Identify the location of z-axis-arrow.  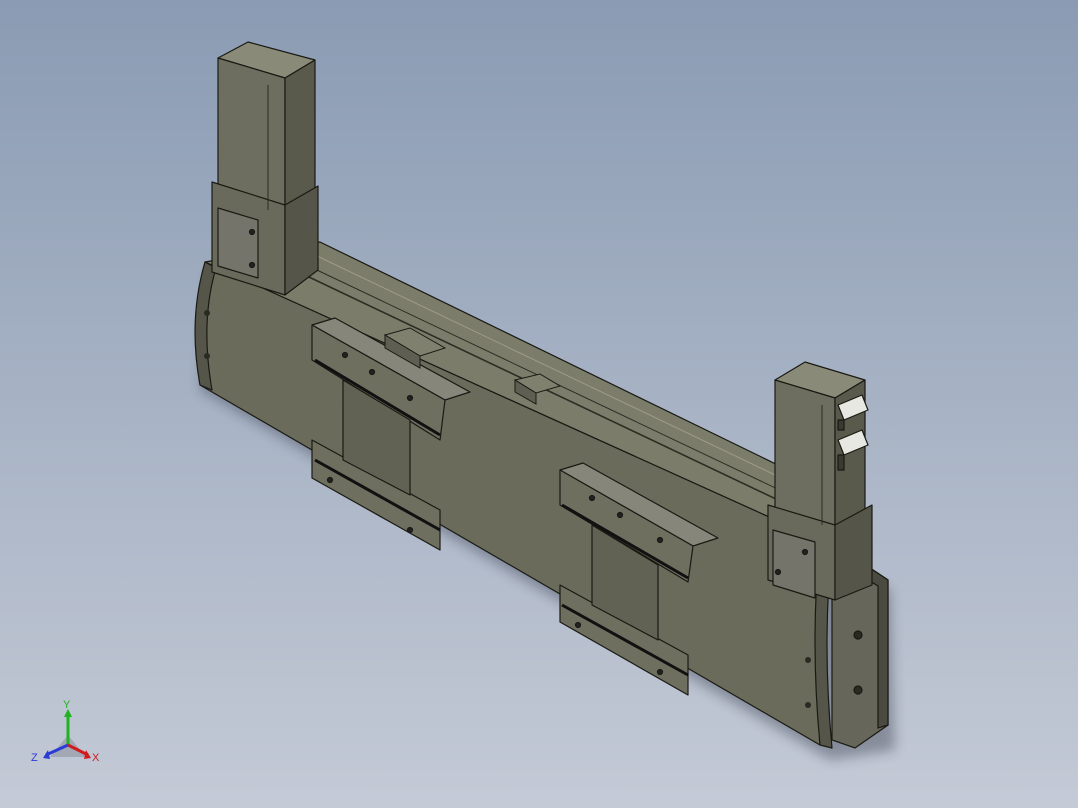
(46, 754).